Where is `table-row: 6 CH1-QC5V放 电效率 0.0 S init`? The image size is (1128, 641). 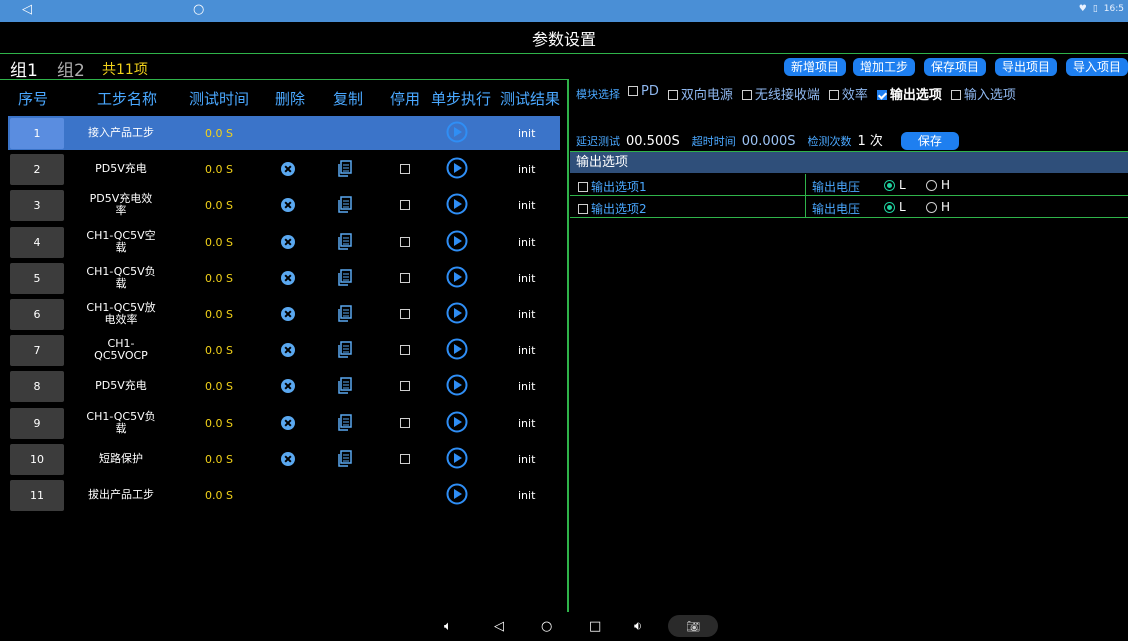
table-row: 6 CH1-QC5V放 电效率 0.0 S init is located at coordinates (284, 314).